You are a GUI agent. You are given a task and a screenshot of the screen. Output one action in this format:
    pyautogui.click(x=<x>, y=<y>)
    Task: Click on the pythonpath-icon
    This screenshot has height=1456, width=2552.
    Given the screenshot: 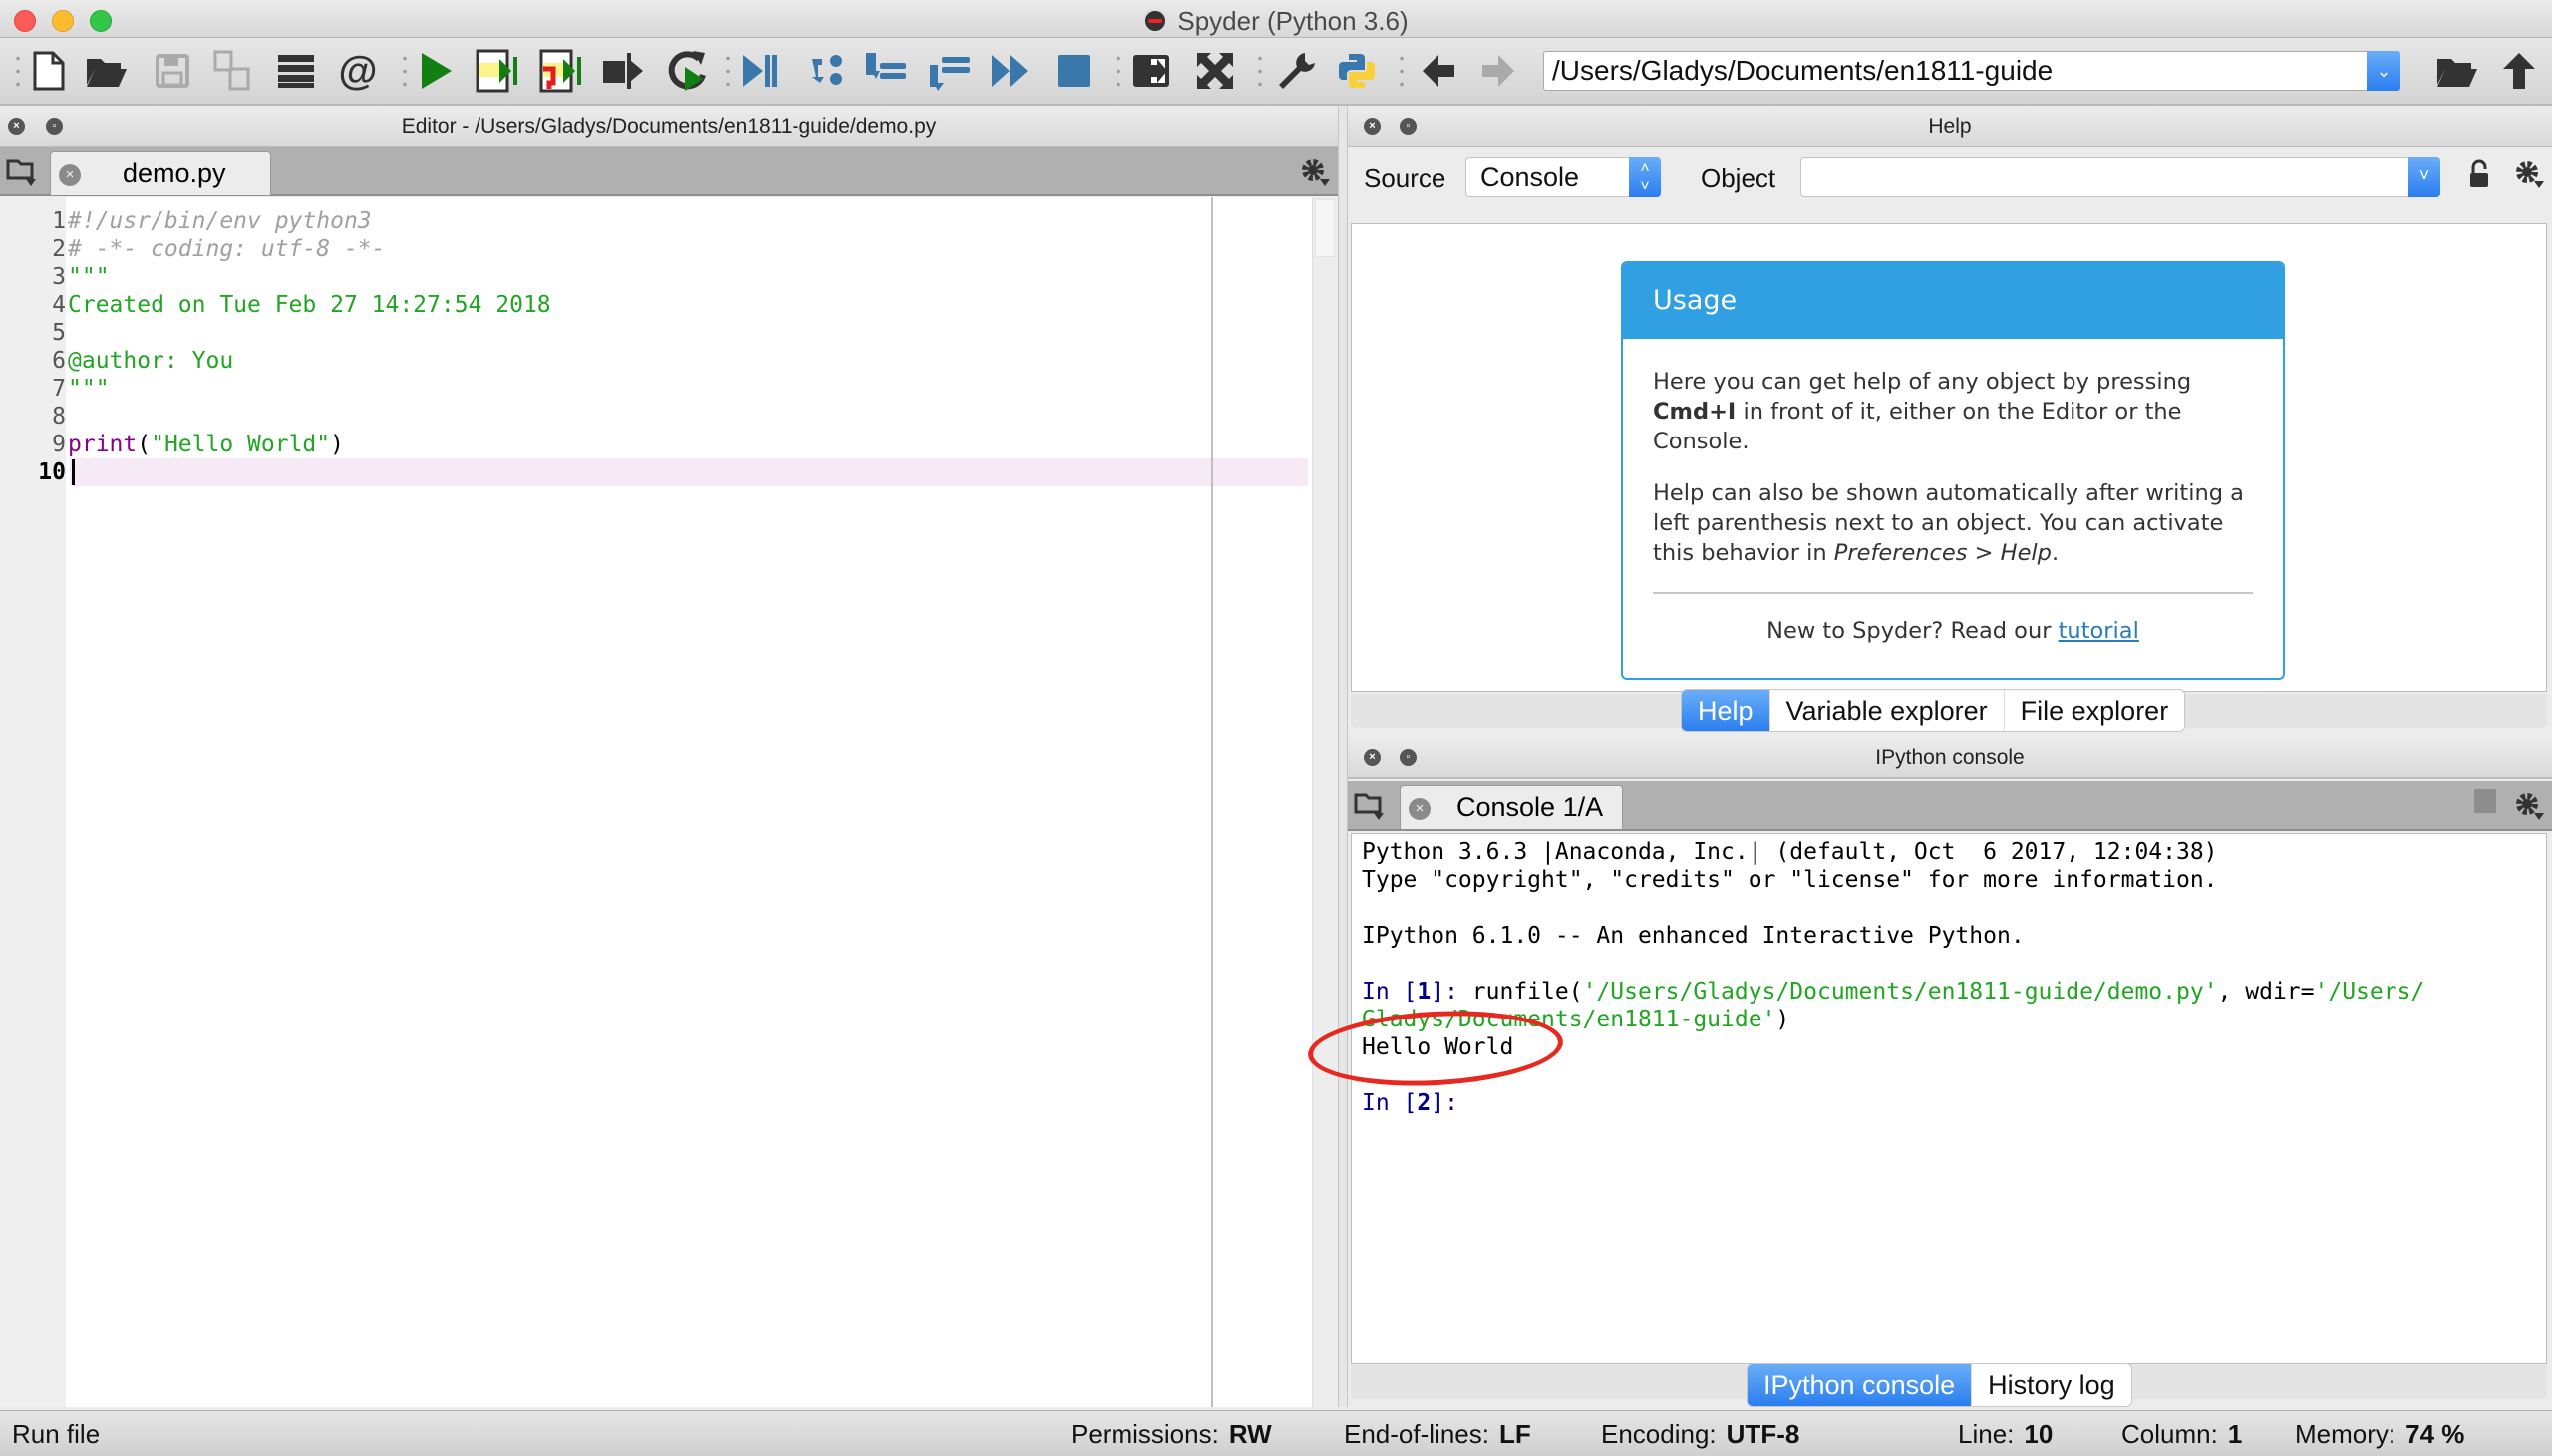 What is the action you would take?
    pyautogui.click(x=1357, y=71)
    